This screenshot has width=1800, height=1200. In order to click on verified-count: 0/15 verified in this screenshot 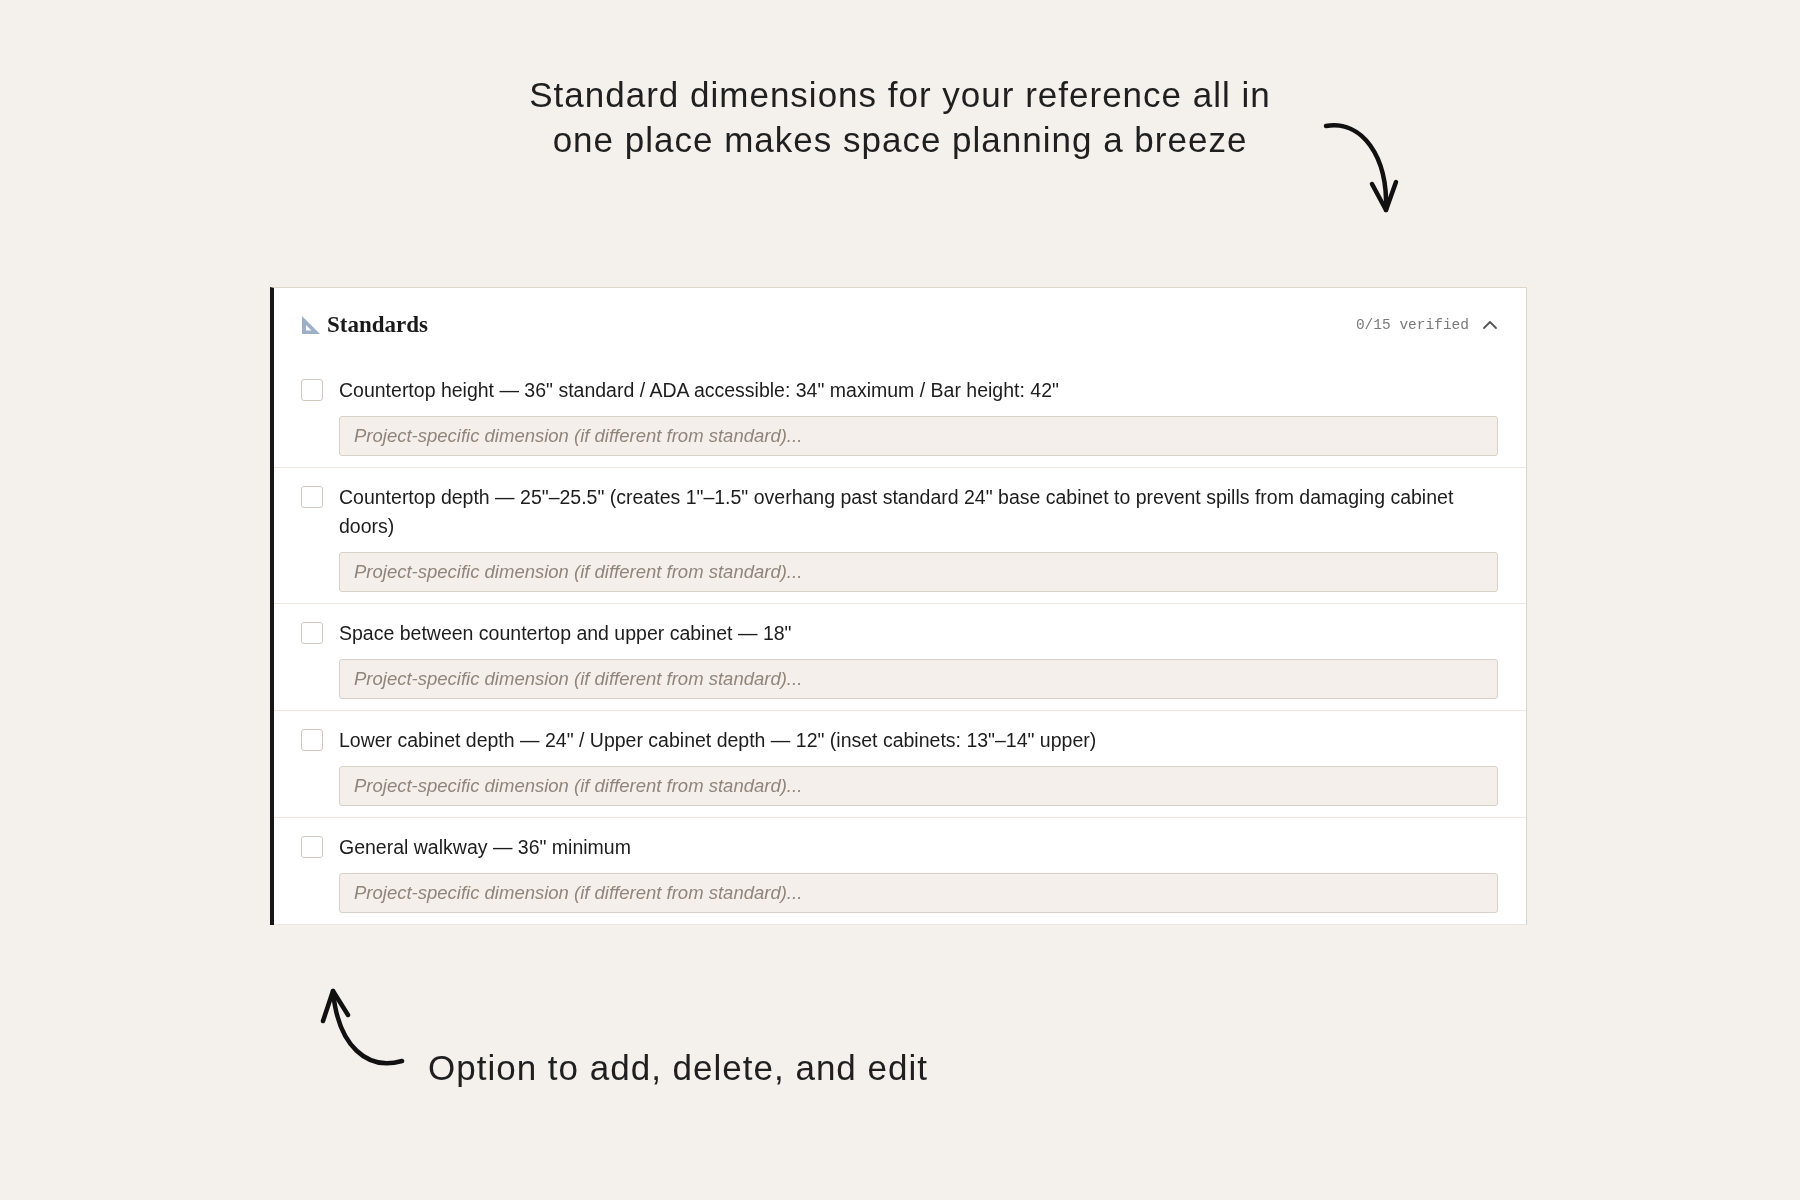, I will do `click(1412, 325)`.